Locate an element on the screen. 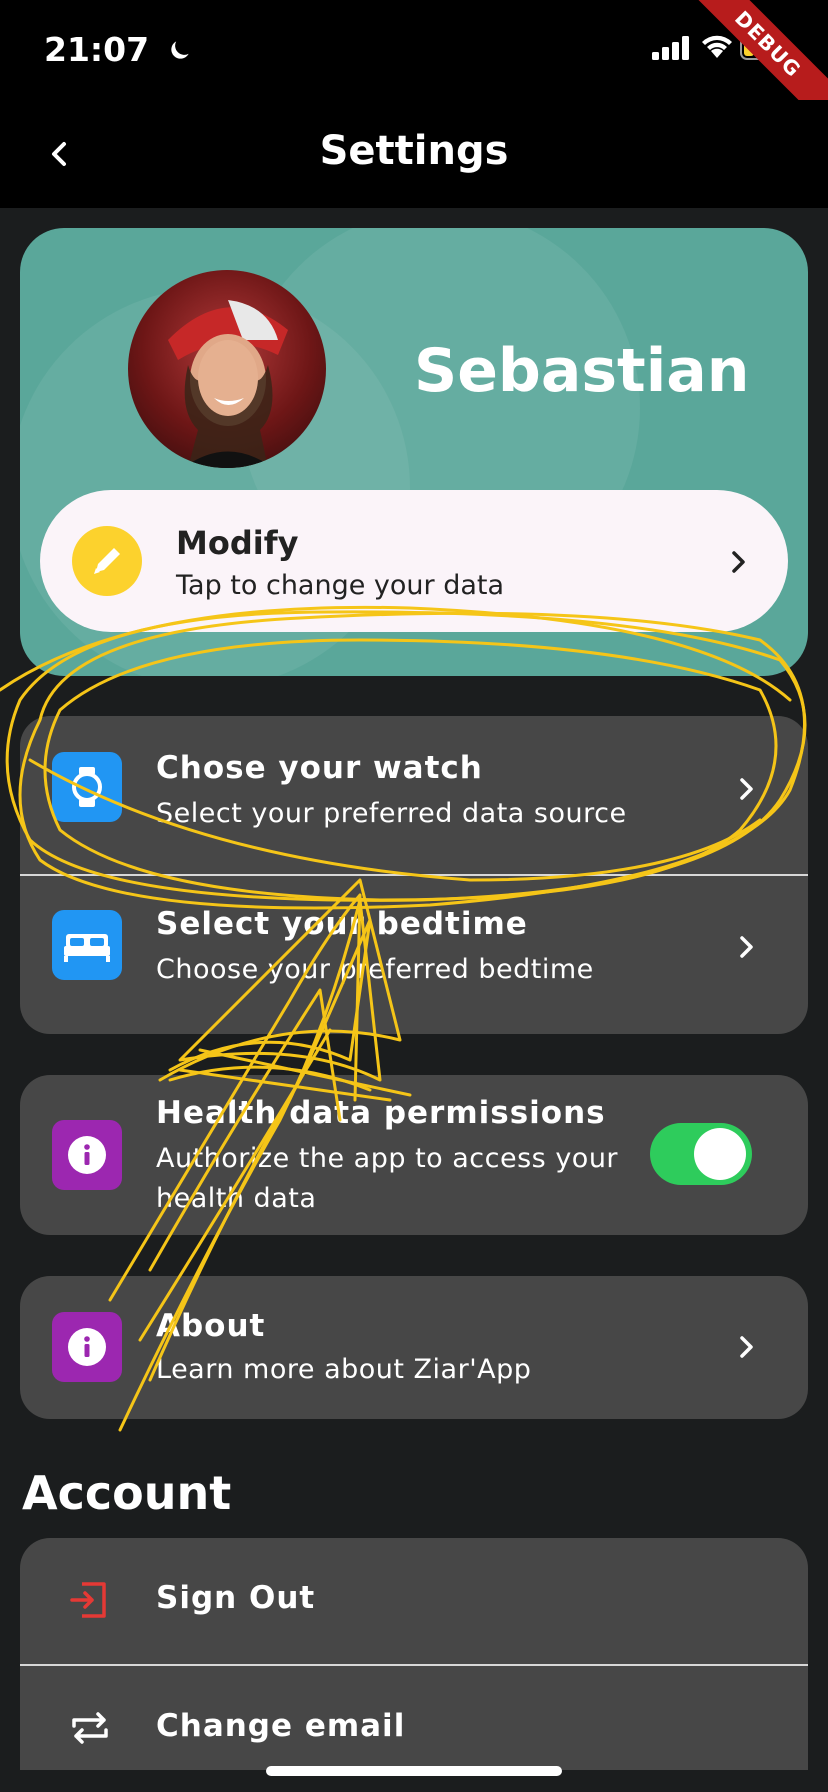 This screenshot has height=1792, width=828. wifi-icon is located at coordinates (717, 46).